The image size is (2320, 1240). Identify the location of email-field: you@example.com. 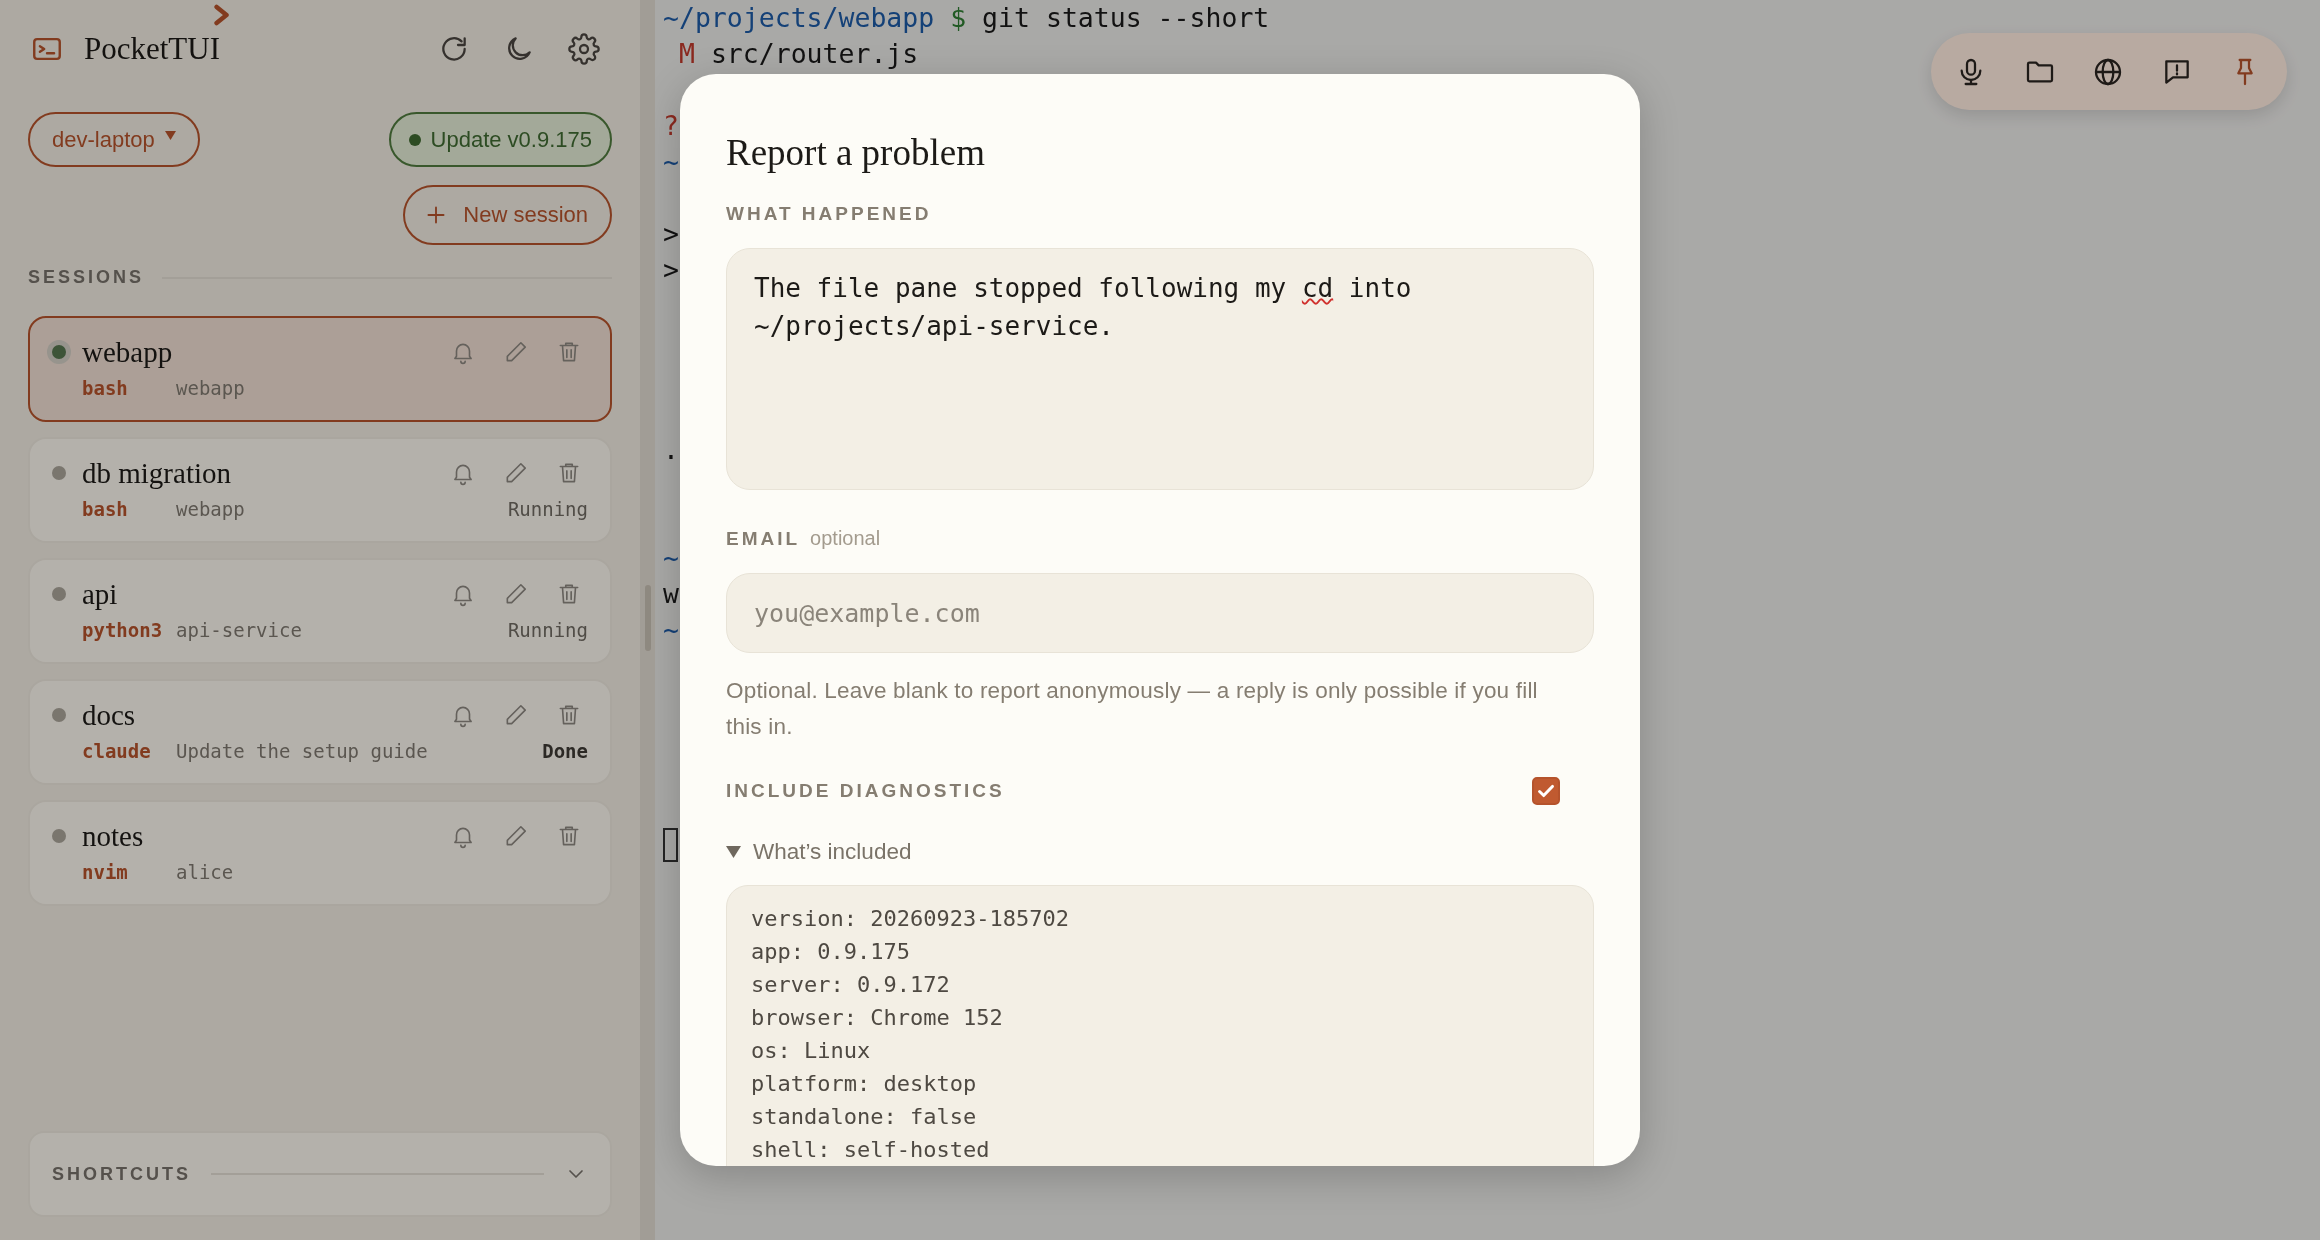
(1160, 613).